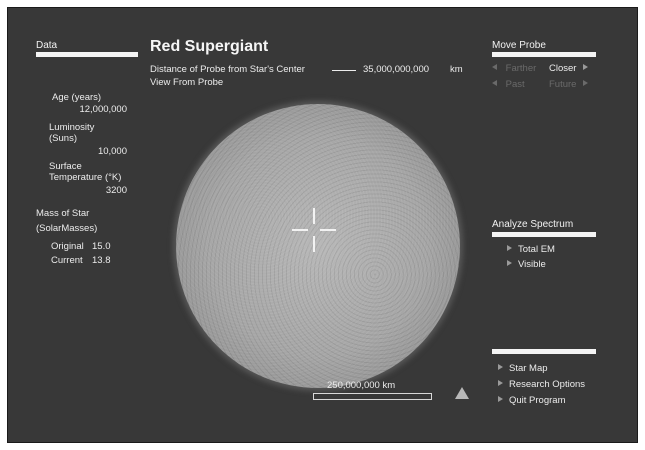  What do you see at coordinates (47, 45) in the screenshot?
I see `data-header: Data` at bounding box center [47, 45].